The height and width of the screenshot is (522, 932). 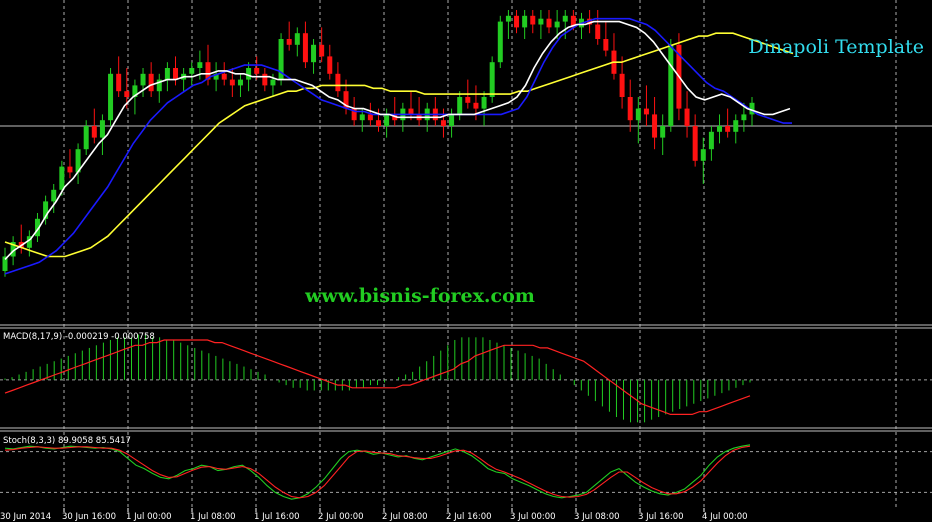 I want to click on x-tick-label: 30 Jun 16:00, so click(x=89, y=517).